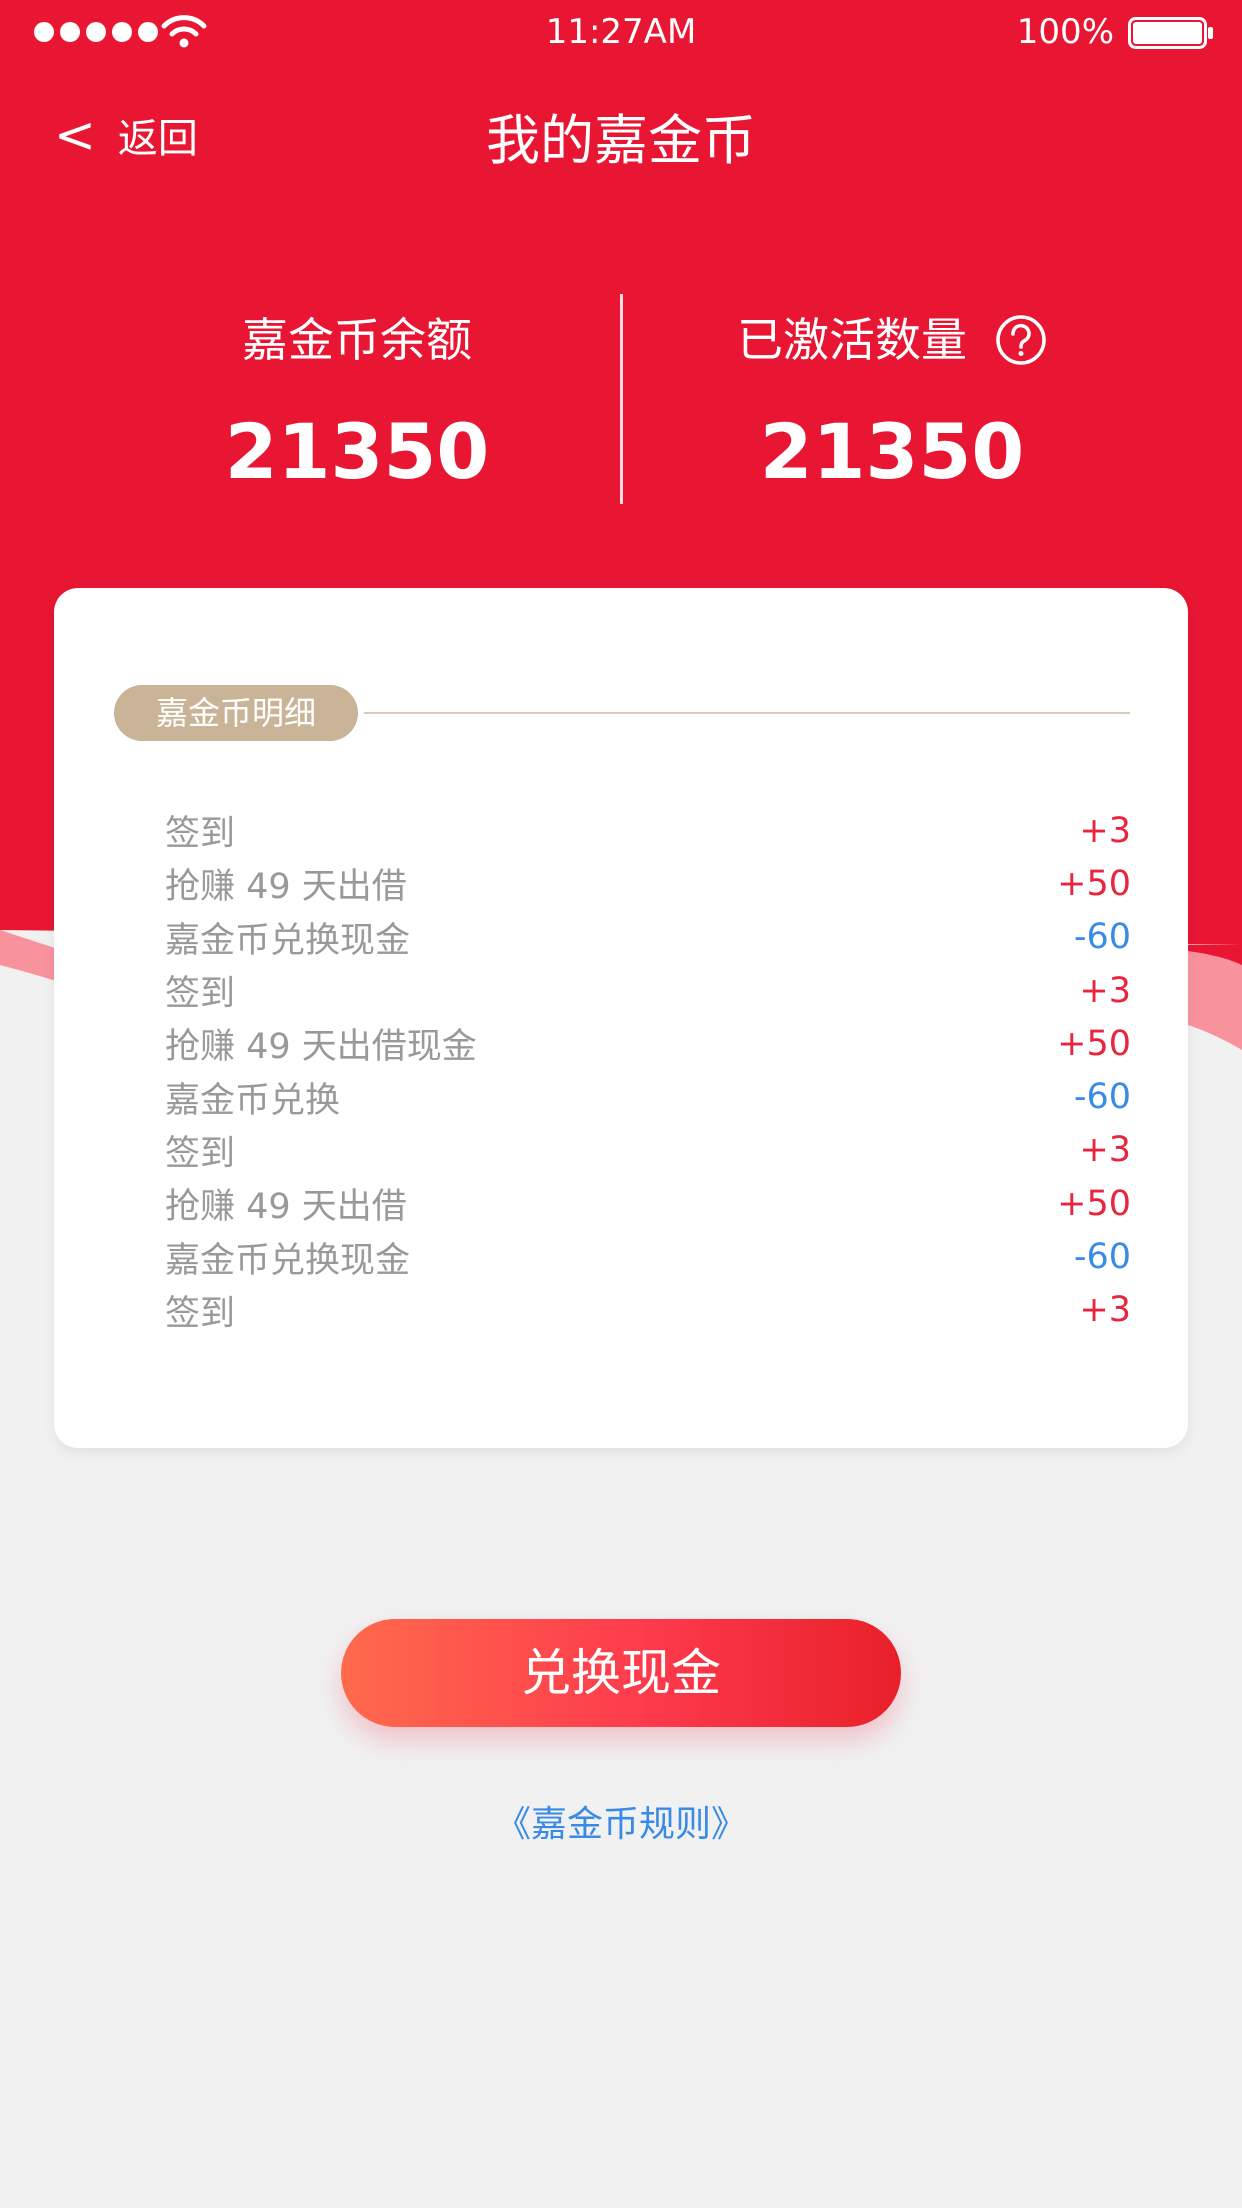  What do you see at coordinates (892, 451) in the screenshot?
I see `activated-value: 21350` at bounding box center [892, 451].